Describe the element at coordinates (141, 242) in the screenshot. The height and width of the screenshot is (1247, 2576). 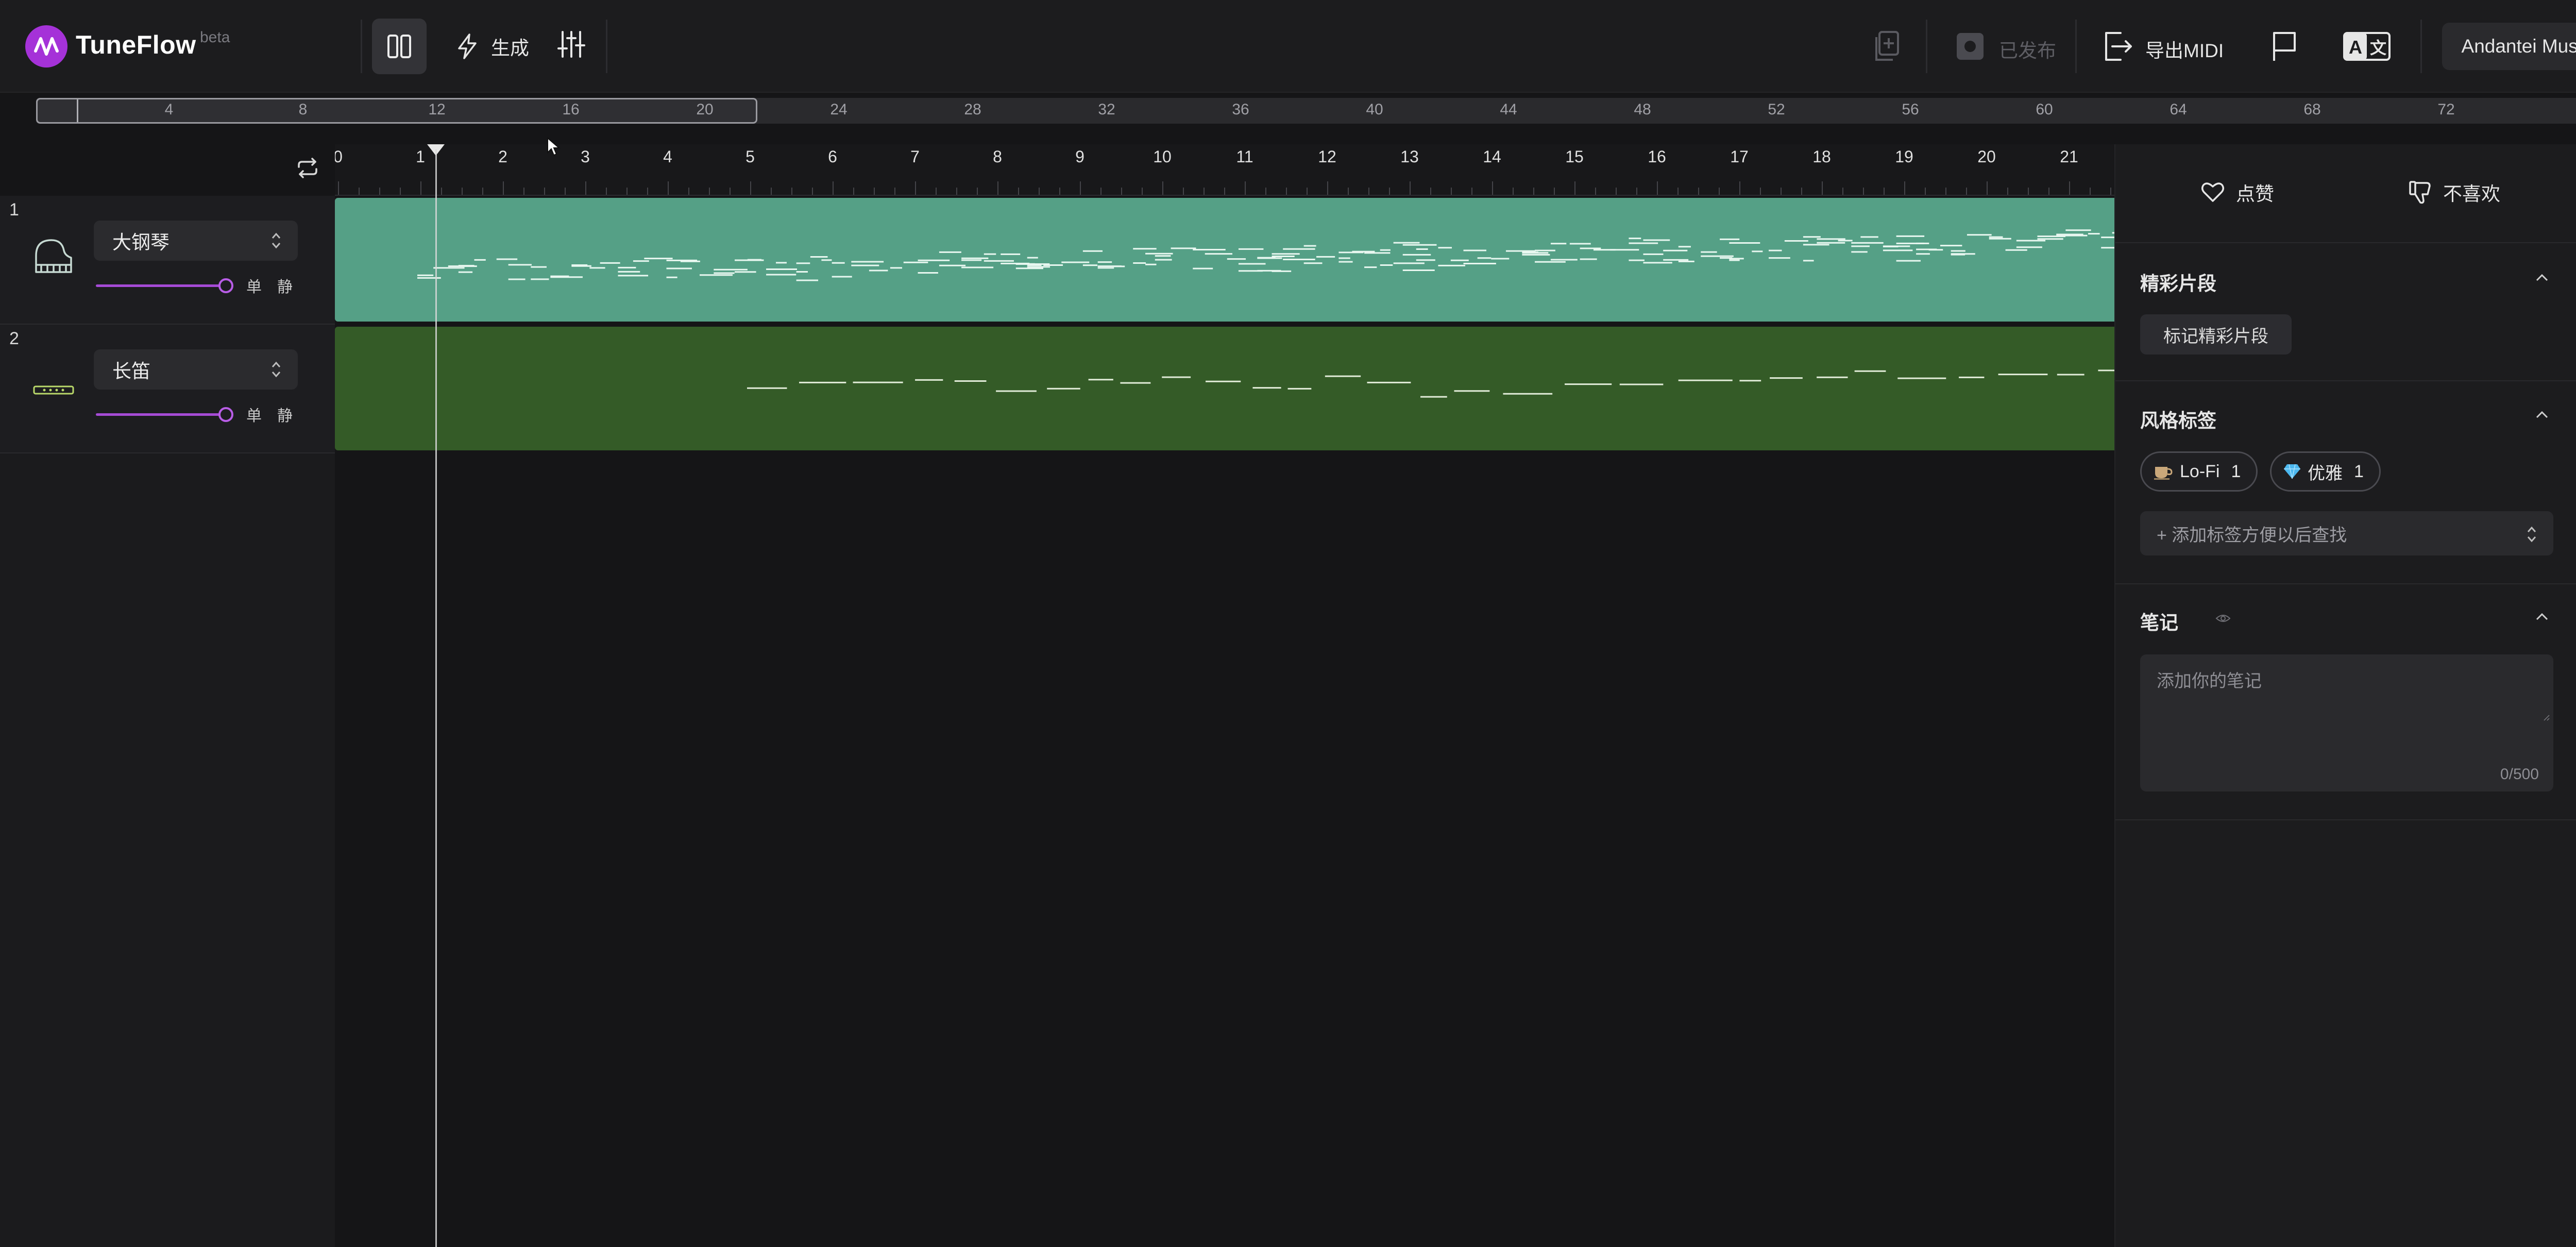
I see `instrument-name: 大钢琴` at that location.